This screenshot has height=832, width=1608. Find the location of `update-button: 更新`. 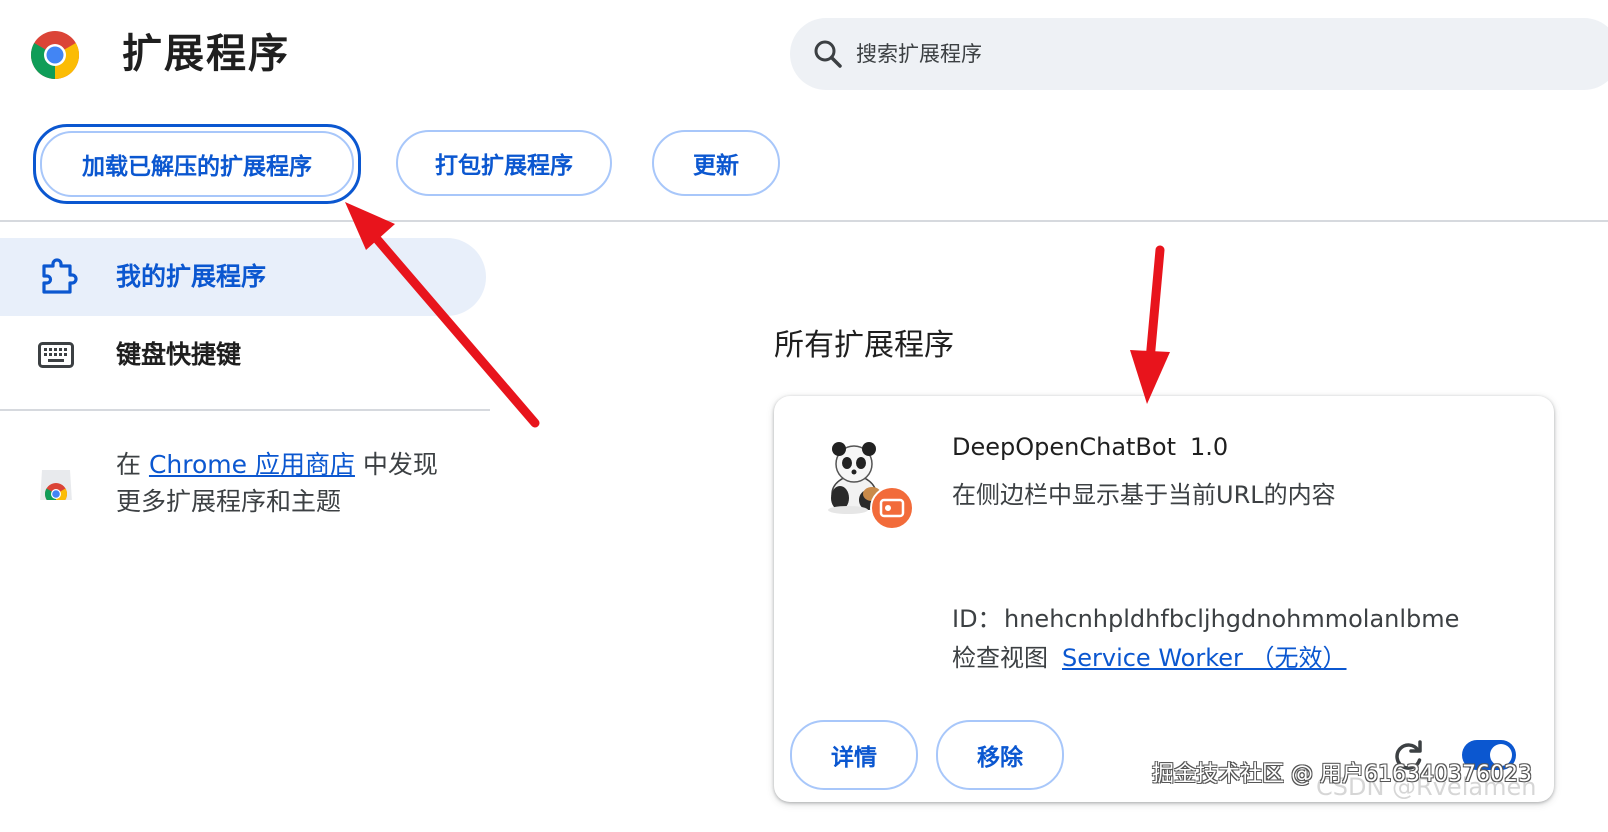

update-button: 更新 is located at coordinates (716, 163).